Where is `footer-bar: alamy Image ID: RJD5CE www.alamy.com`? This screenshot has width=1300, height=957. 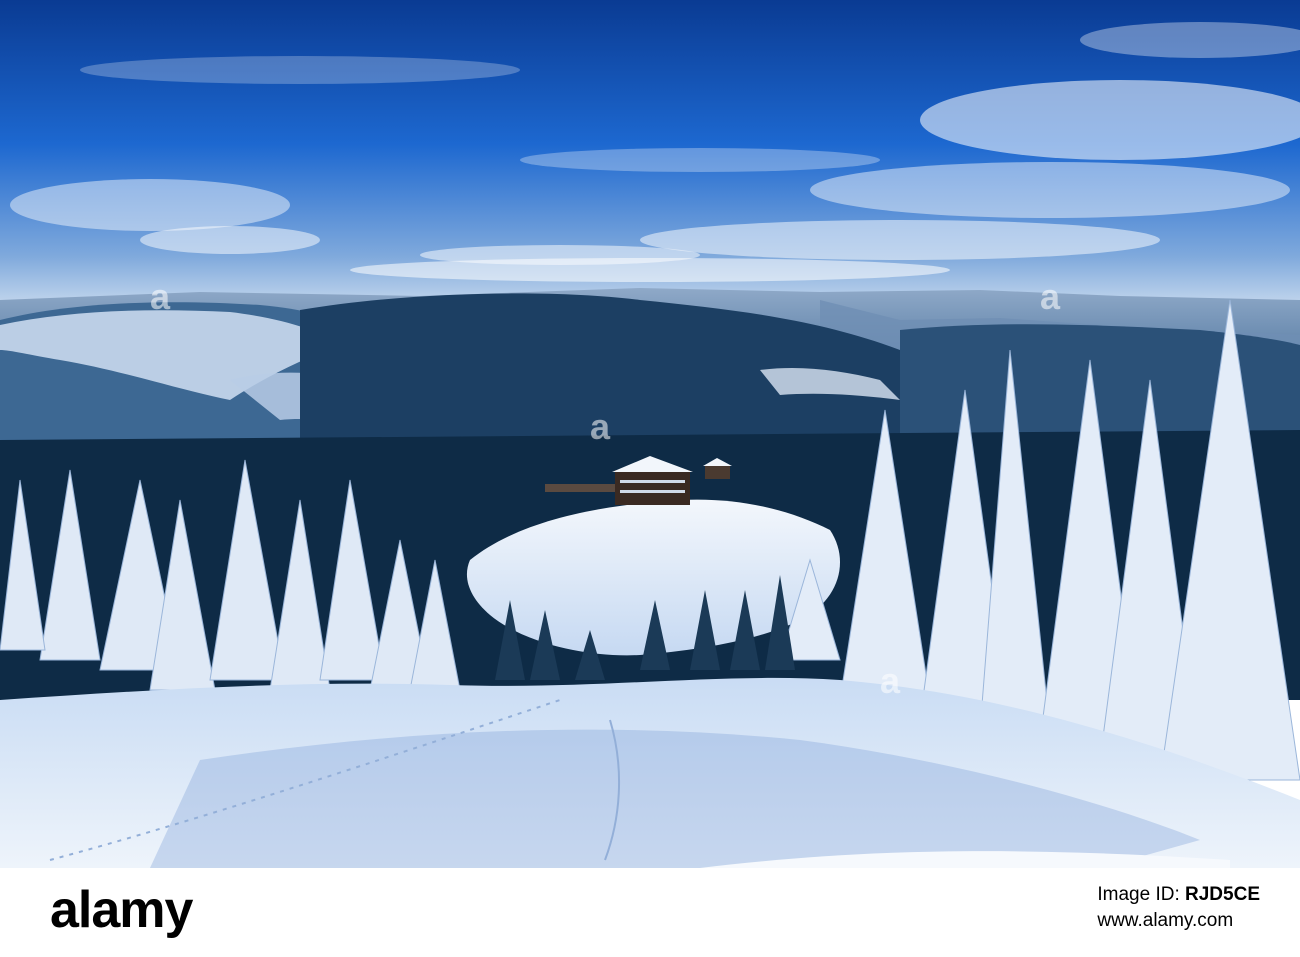 footer-bar: alamy Image ID: RJD5CE www.alamy.com is located at coordinates (650, 912).